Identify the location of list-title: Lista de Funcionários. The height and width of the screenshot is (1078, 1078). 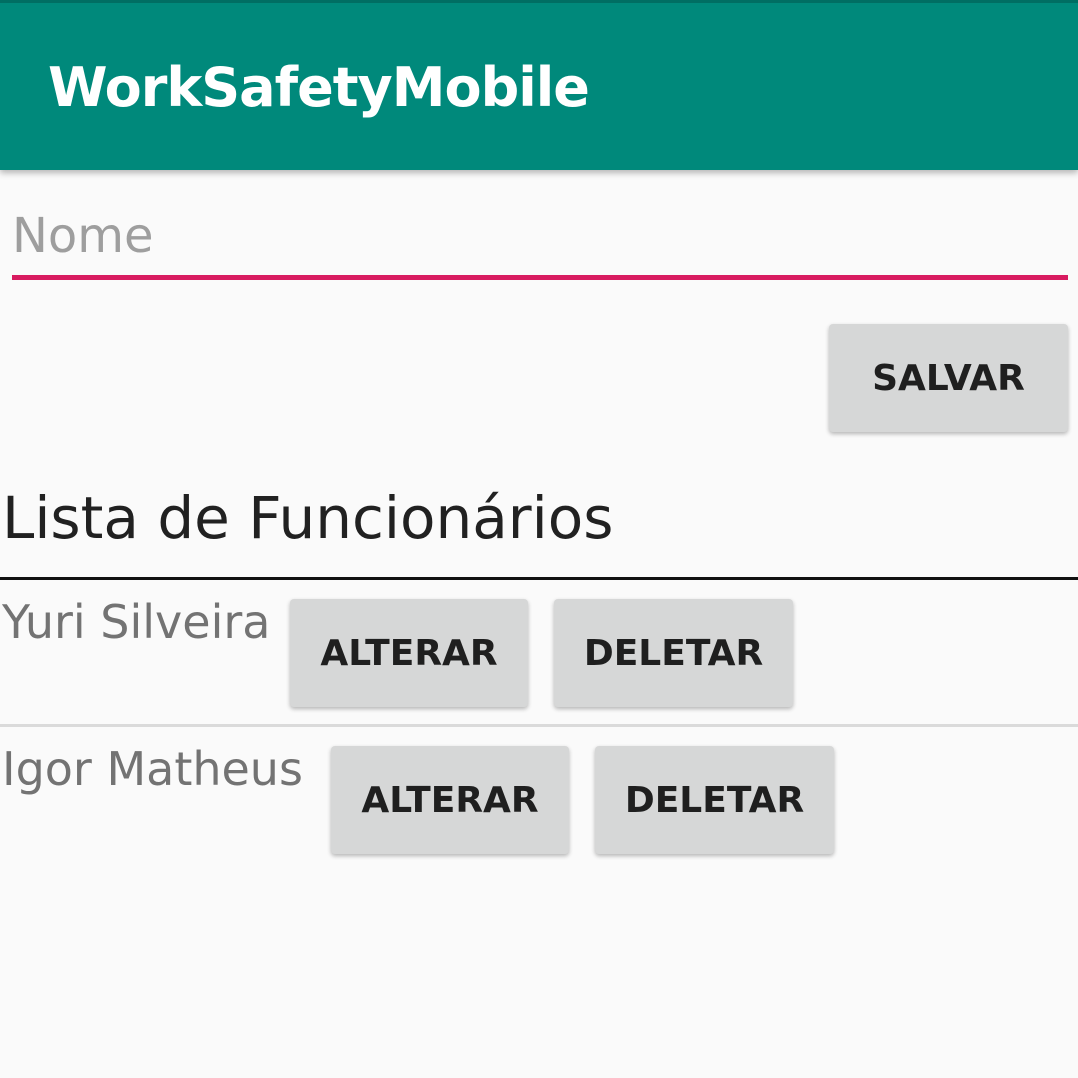
(308, 518).